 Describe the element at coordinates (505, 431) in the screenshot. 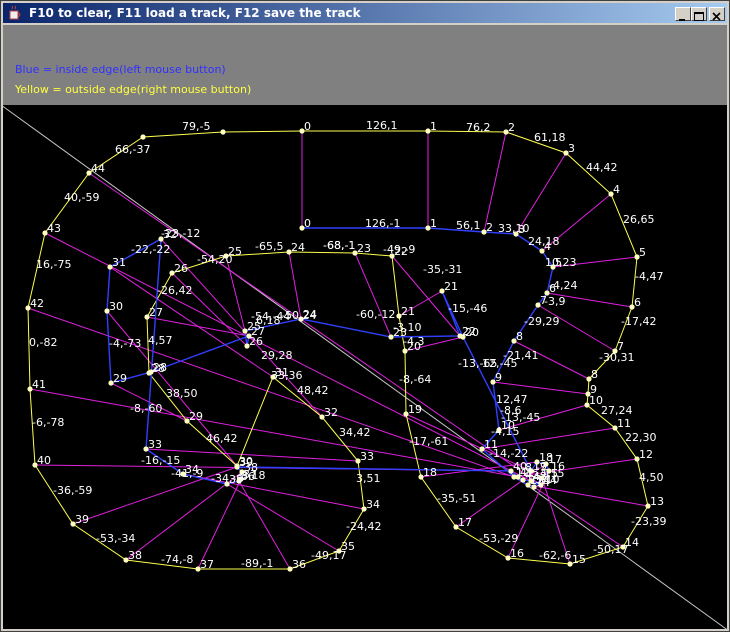

I see `inside-segment-label: -4,15` at that location.